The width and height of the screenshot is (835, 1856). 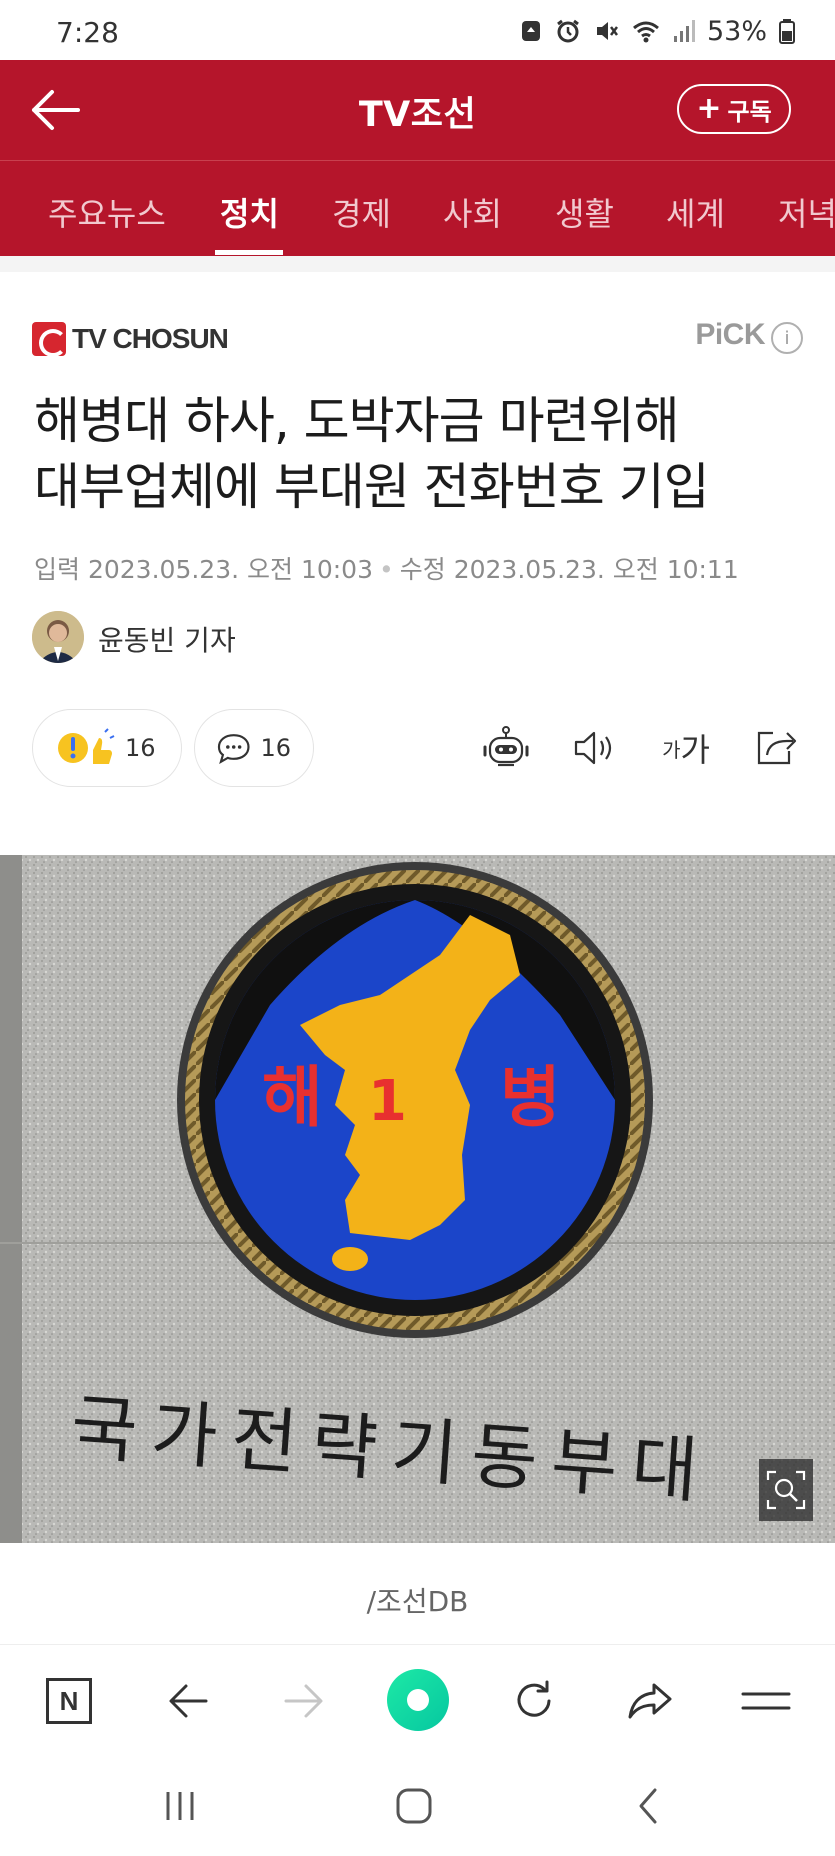 What do you see at coordinates (787, 31) in the screenshot?
I see `battery-icon` at bounding box center [787, 31].